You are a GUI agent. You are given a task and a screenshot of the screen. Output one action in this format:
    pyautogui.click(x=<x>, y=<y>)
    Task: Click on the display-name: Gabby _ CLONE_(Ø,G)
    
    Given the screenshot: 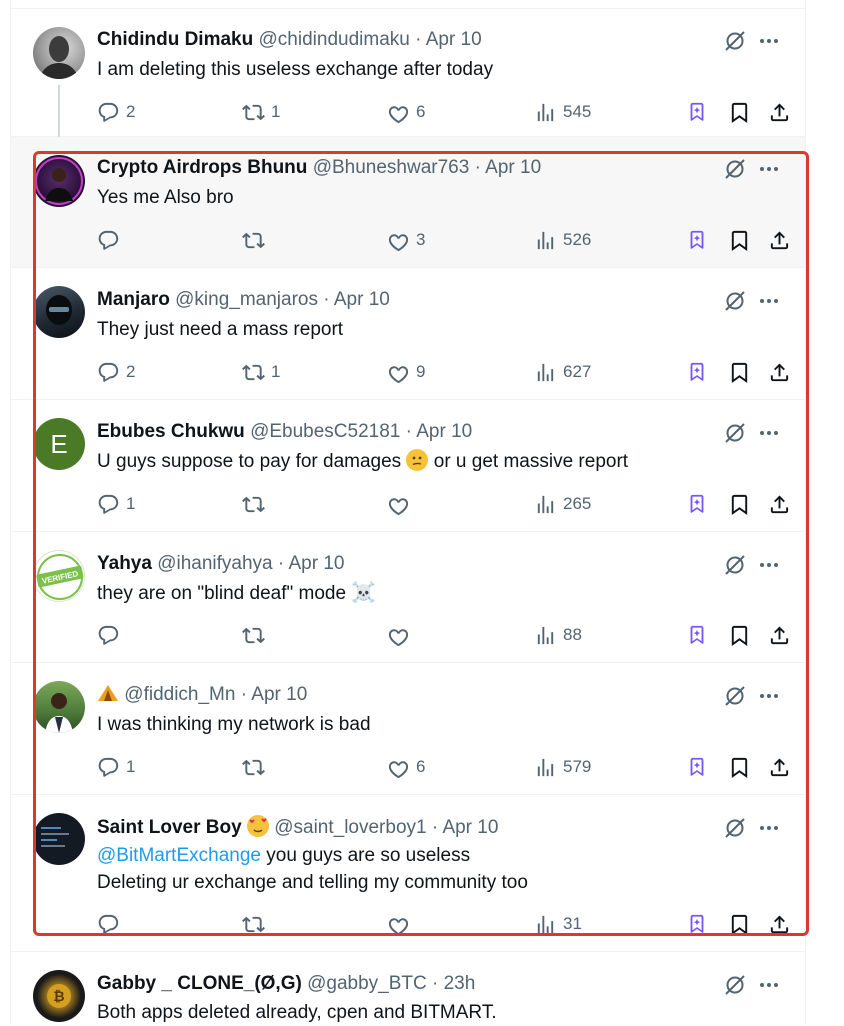 What is the action you would take?
    pyautogui.click(x=199, y=983)
    